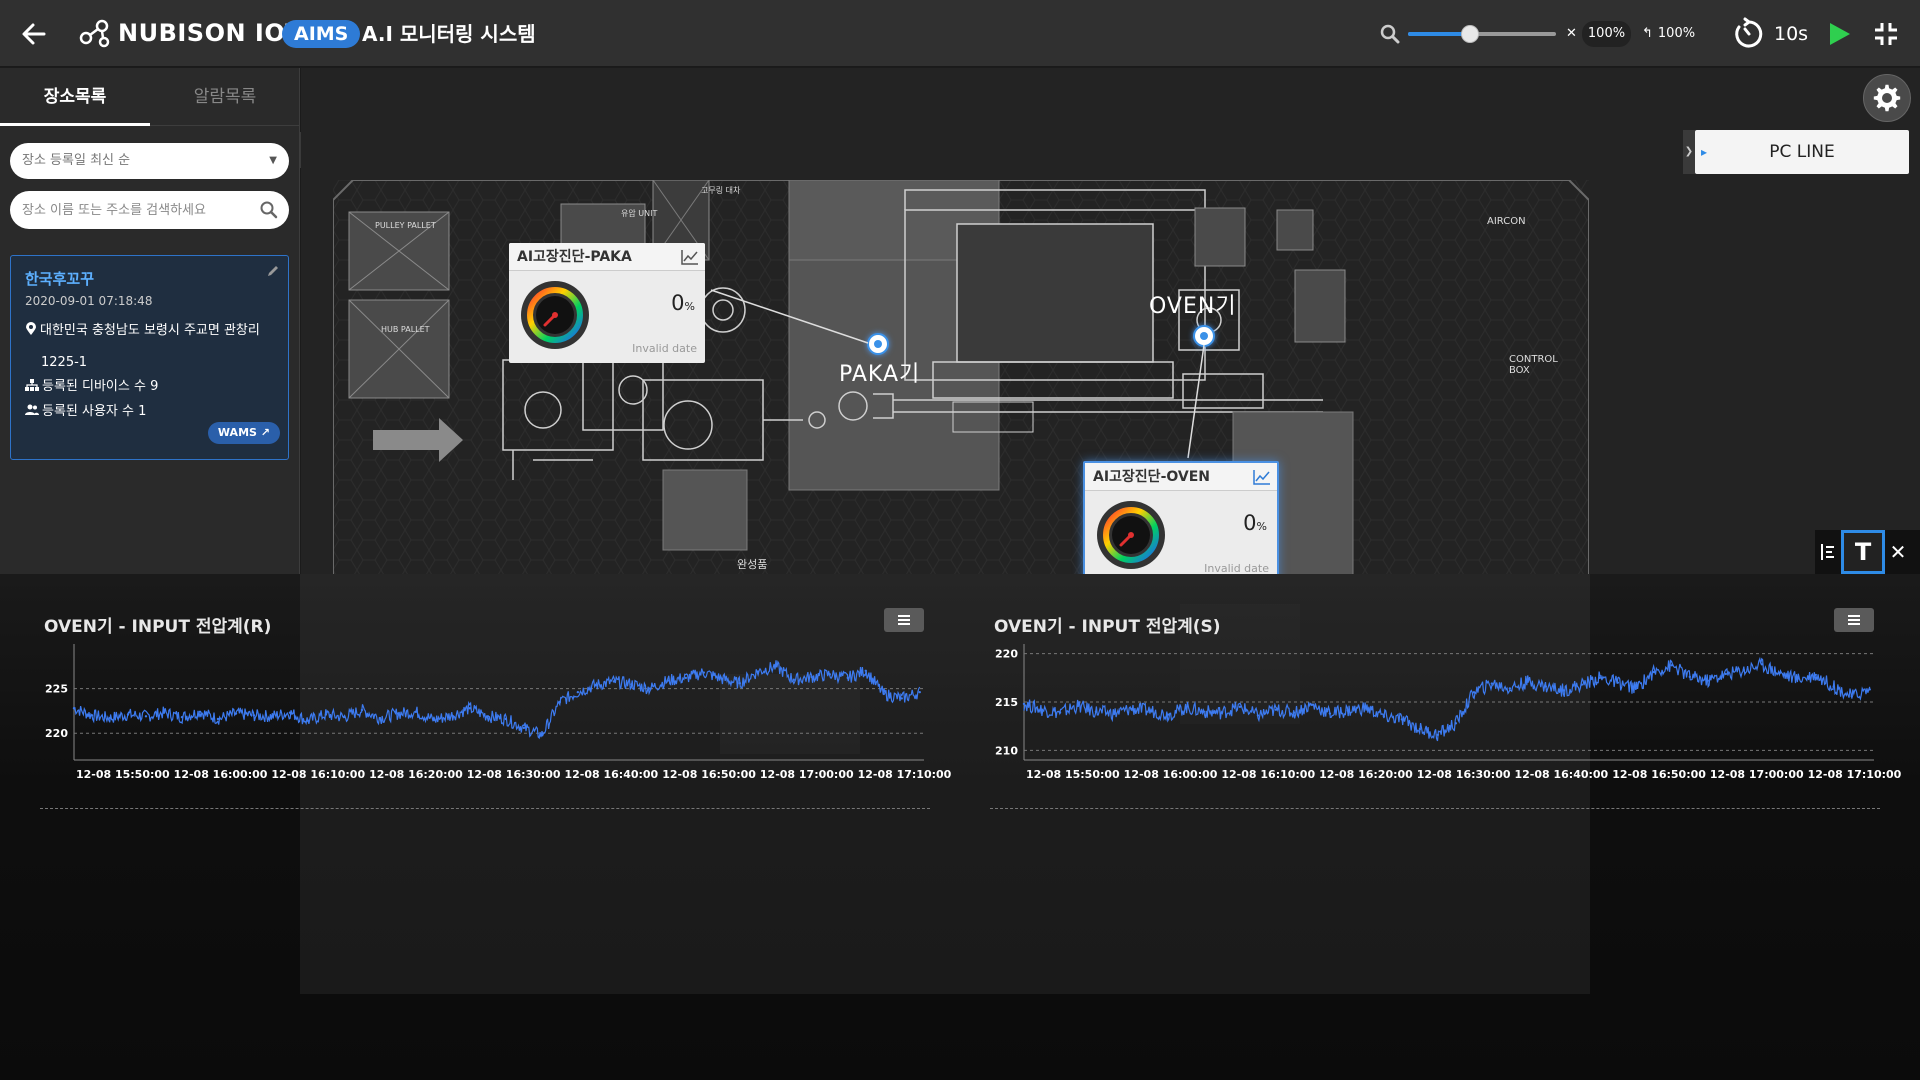 This screenshot has height=1080, width=1920. I want to click on machine-pin-oven, so click(1204, 336).